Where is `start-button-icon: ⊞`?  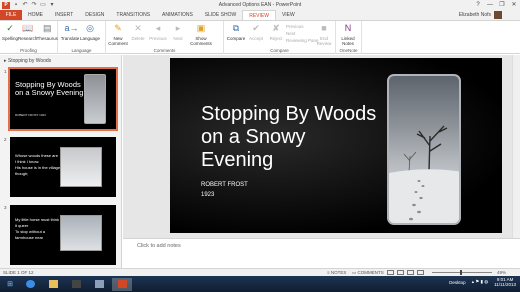
start-button-icon: ⊞ is located at coordinates (10, 284).